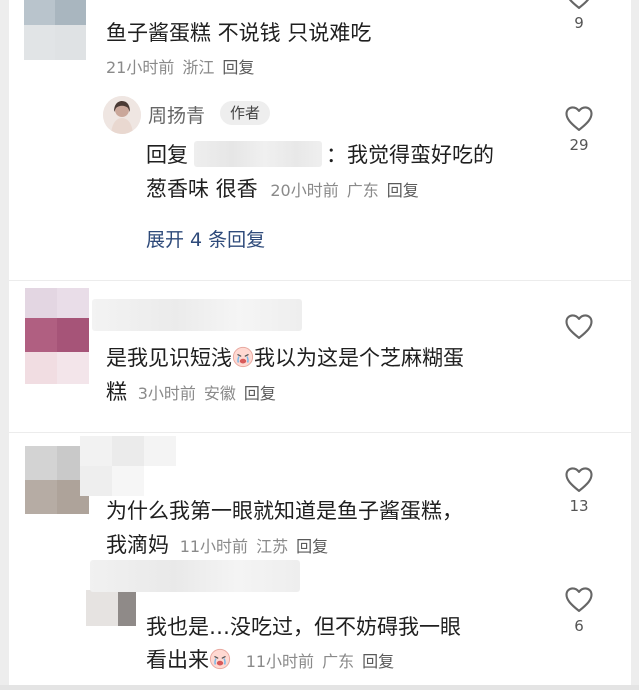 The height and width of the screenshot is (690, 639). Describe the element at coordinates (284, 511) in the screenshot. I see `comment-text-line1: 为什么我第一眼就知道是鱼子酱蛋糕，` at that location.